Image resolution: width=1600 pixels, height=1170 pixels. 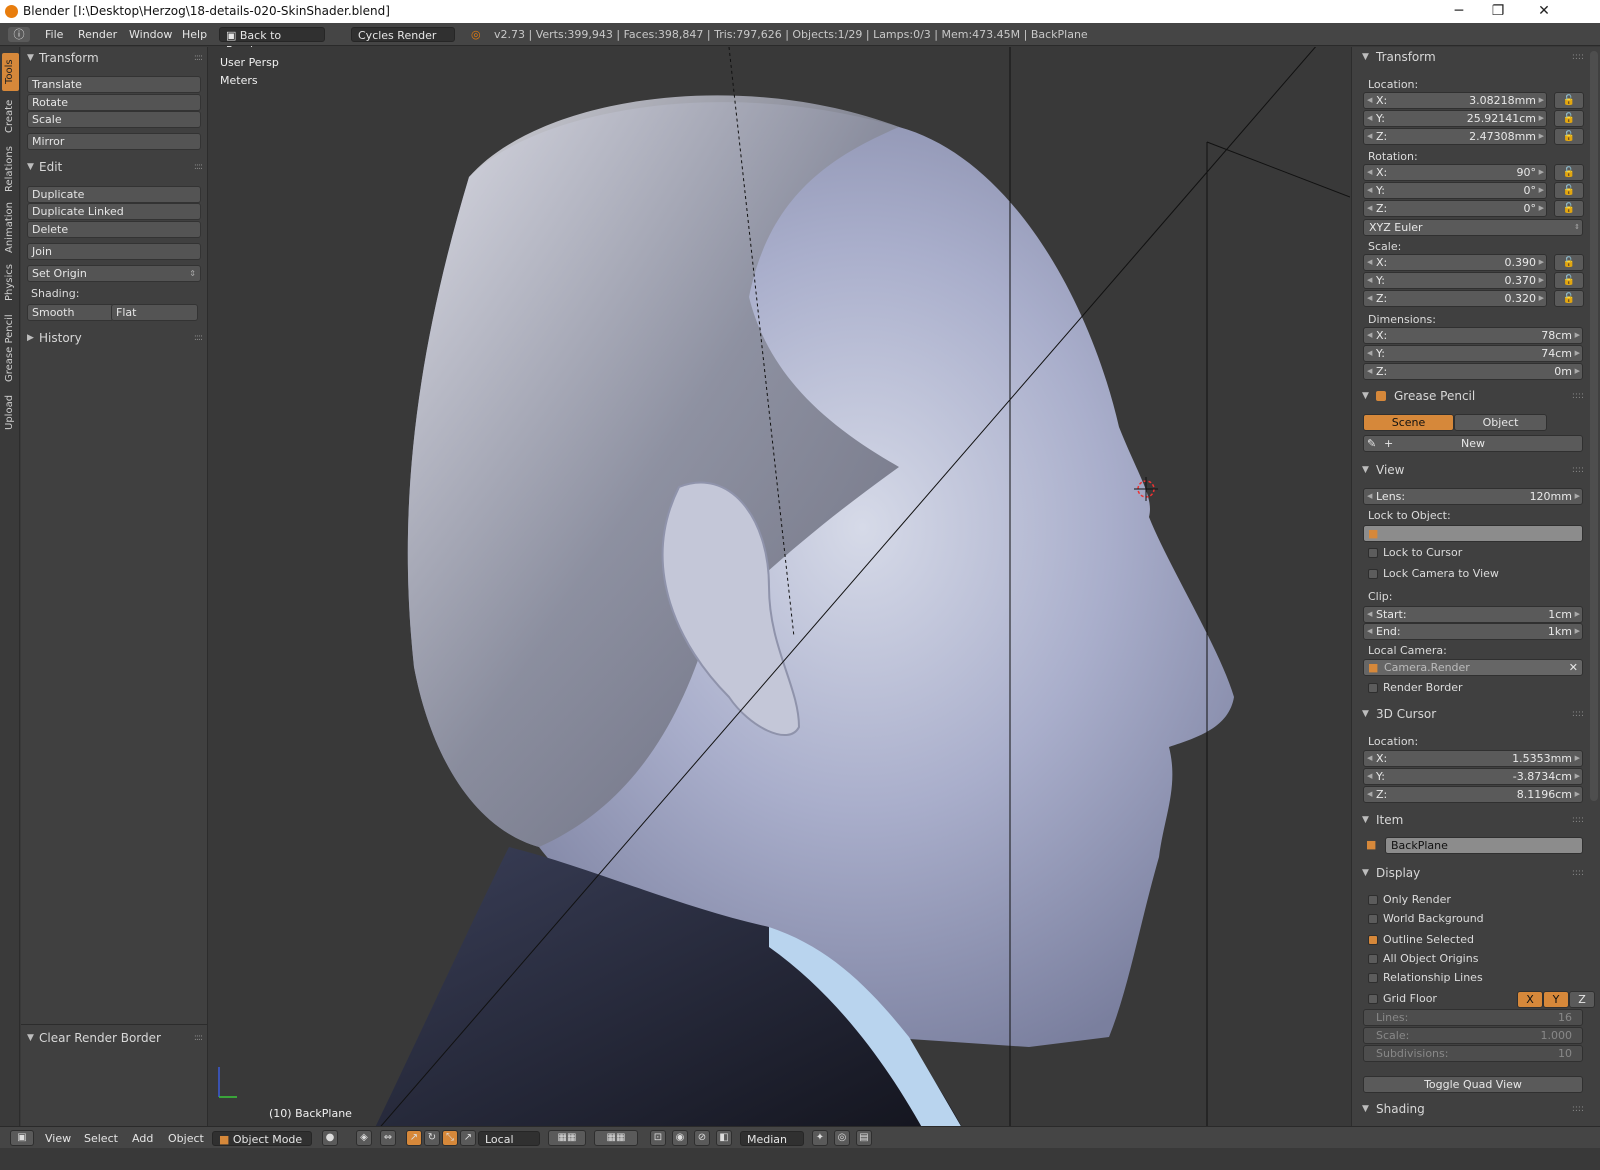 What do you see at coordinates (1381, 396) in the screenshot?
I see `enable-checkbox` at bounding box center [1381, 396].